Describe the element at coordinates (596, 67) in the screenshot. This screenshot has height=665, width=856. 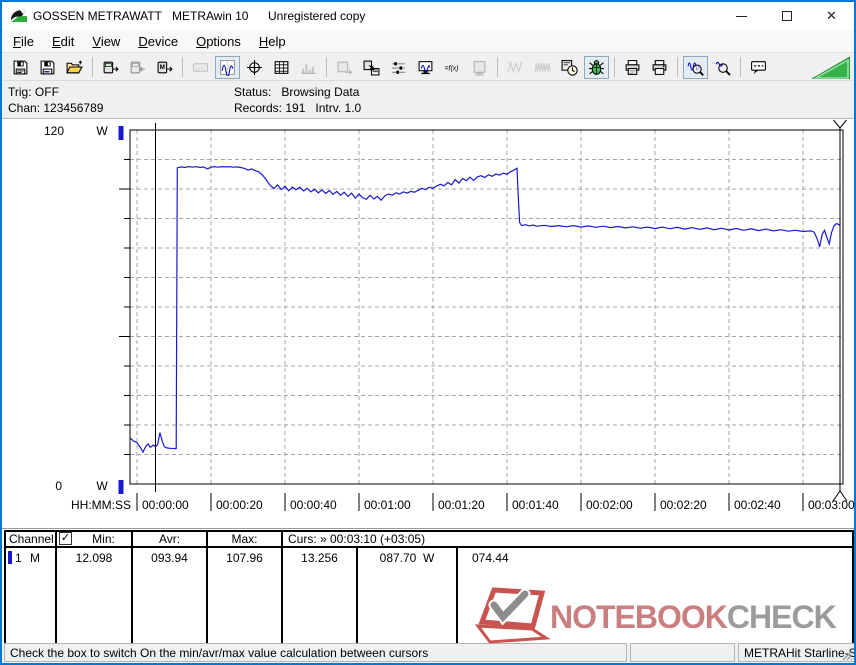
I see `live-beetle-icon` at that location.